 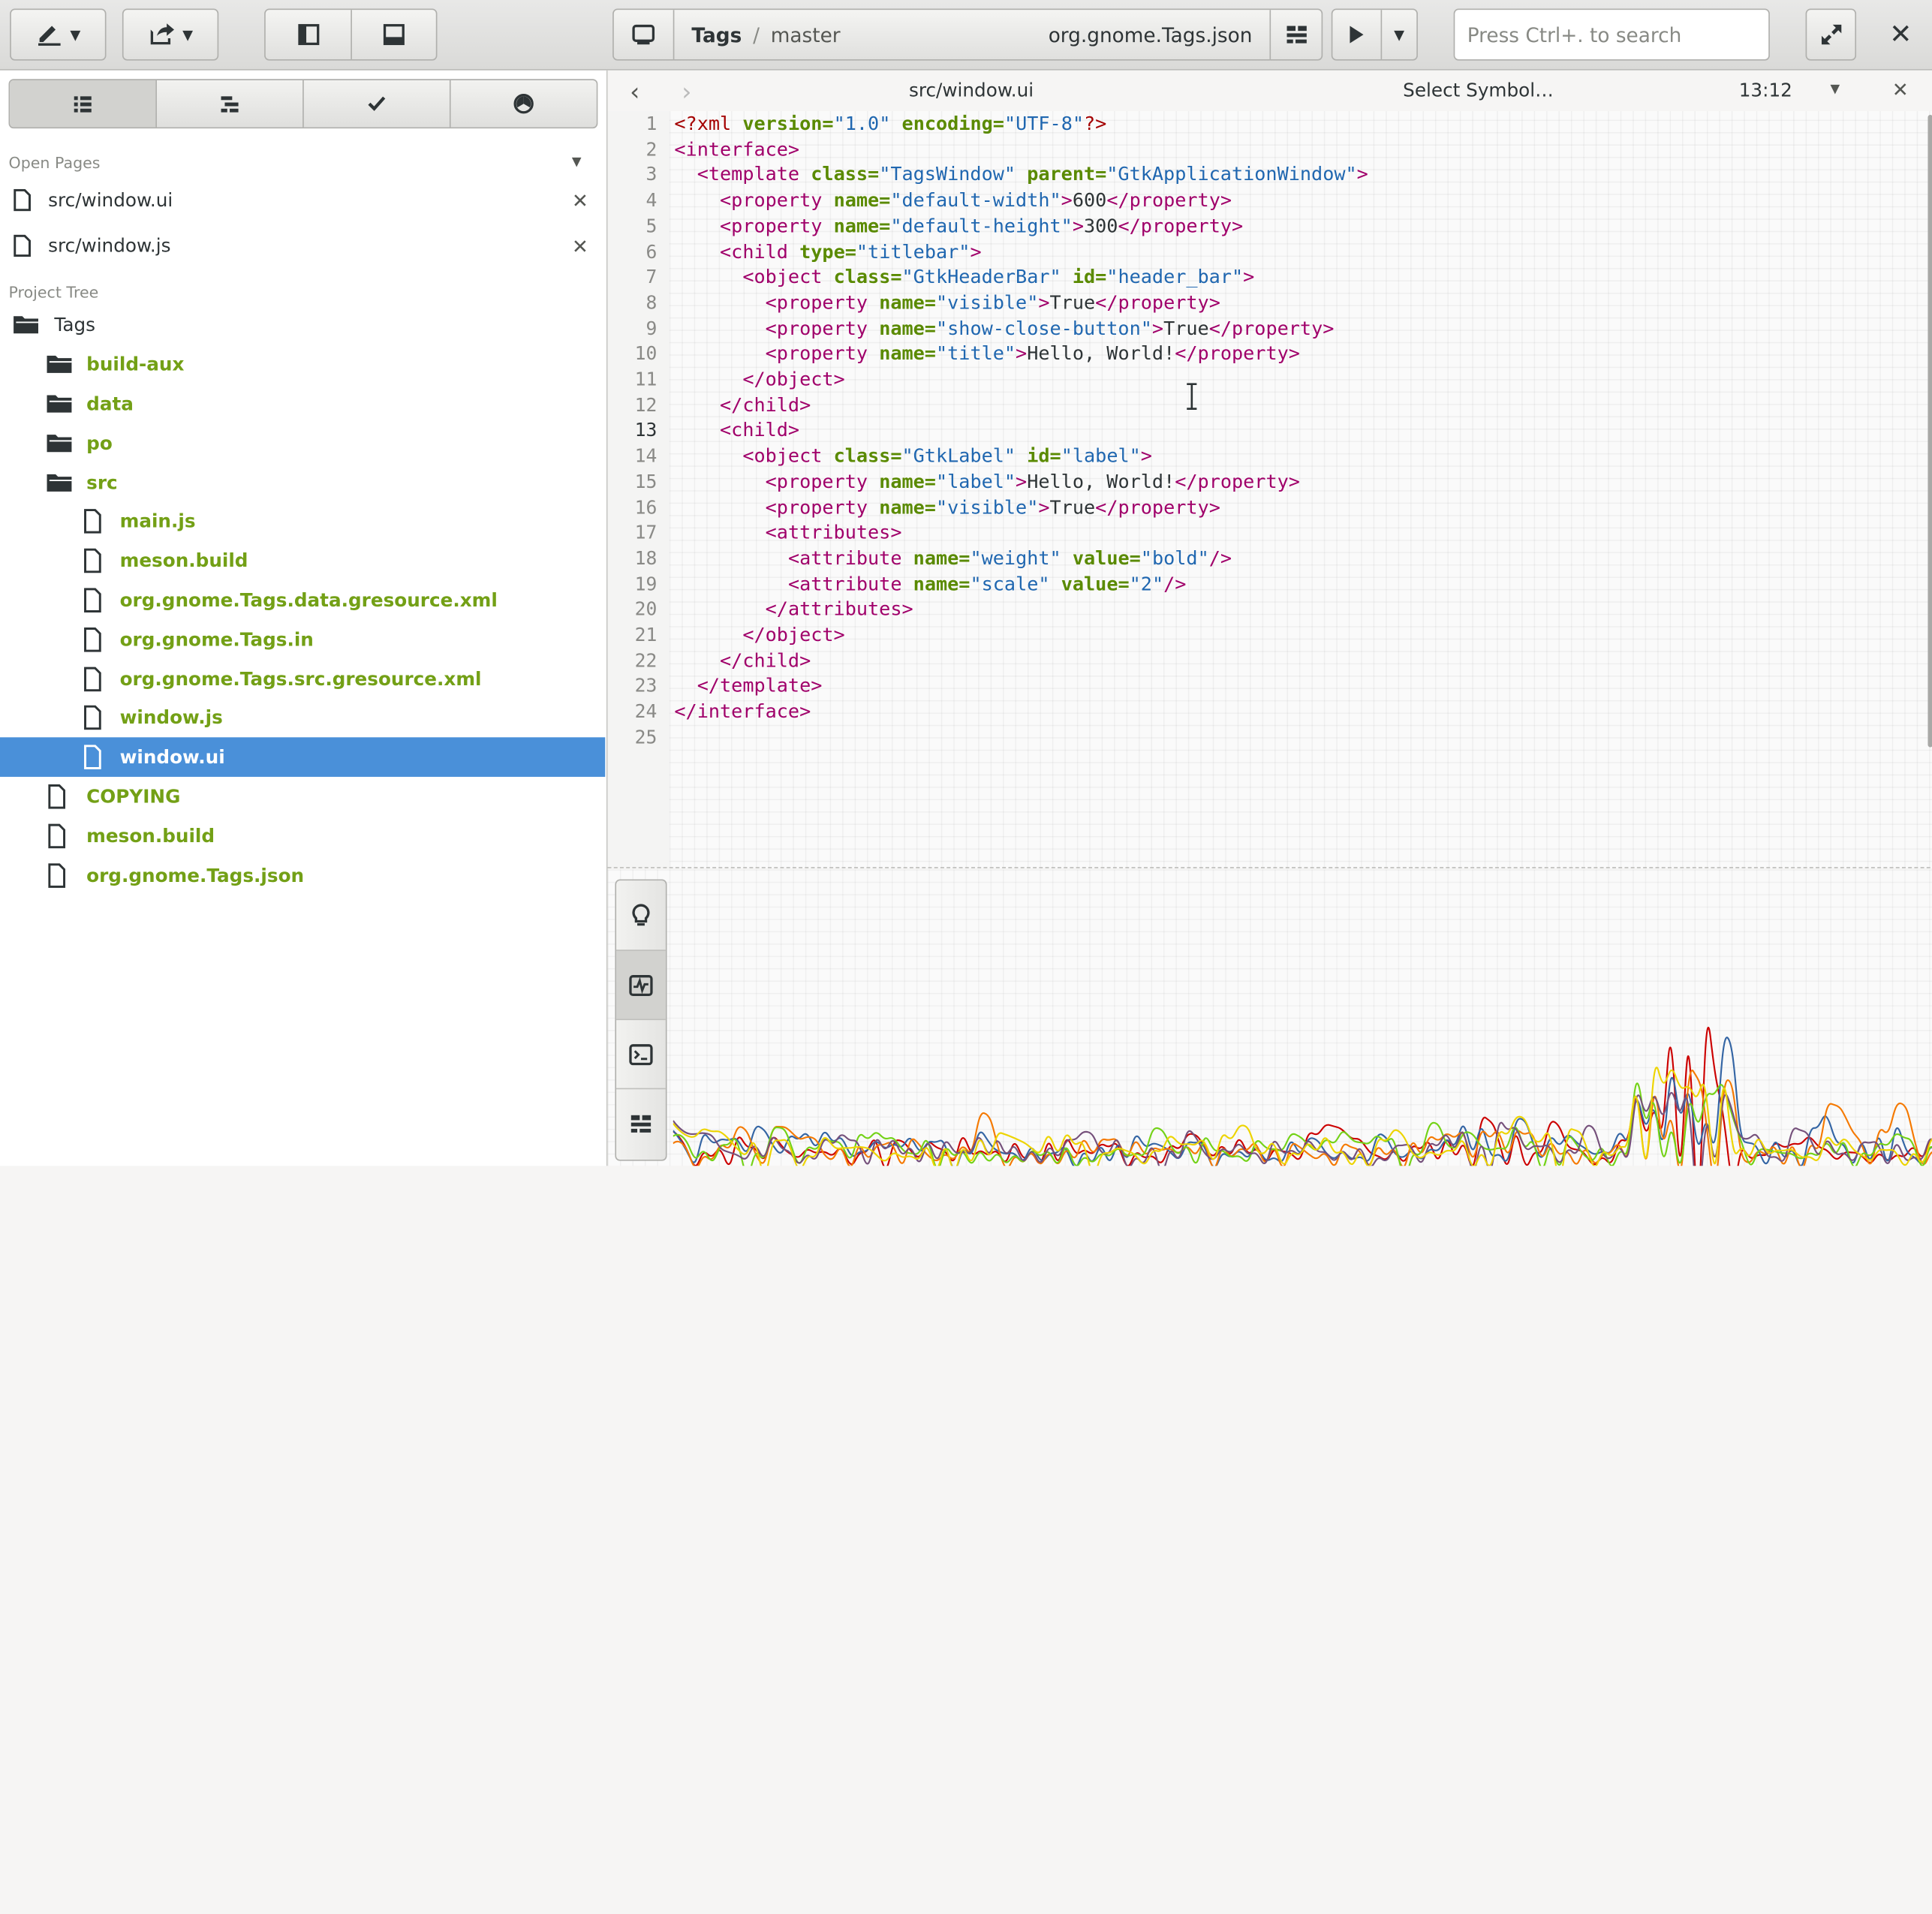 What do you see at coordinates (171, 717) in the screenshot?
I see `tree-item-label: window.js` at bounding box center [171, 717].